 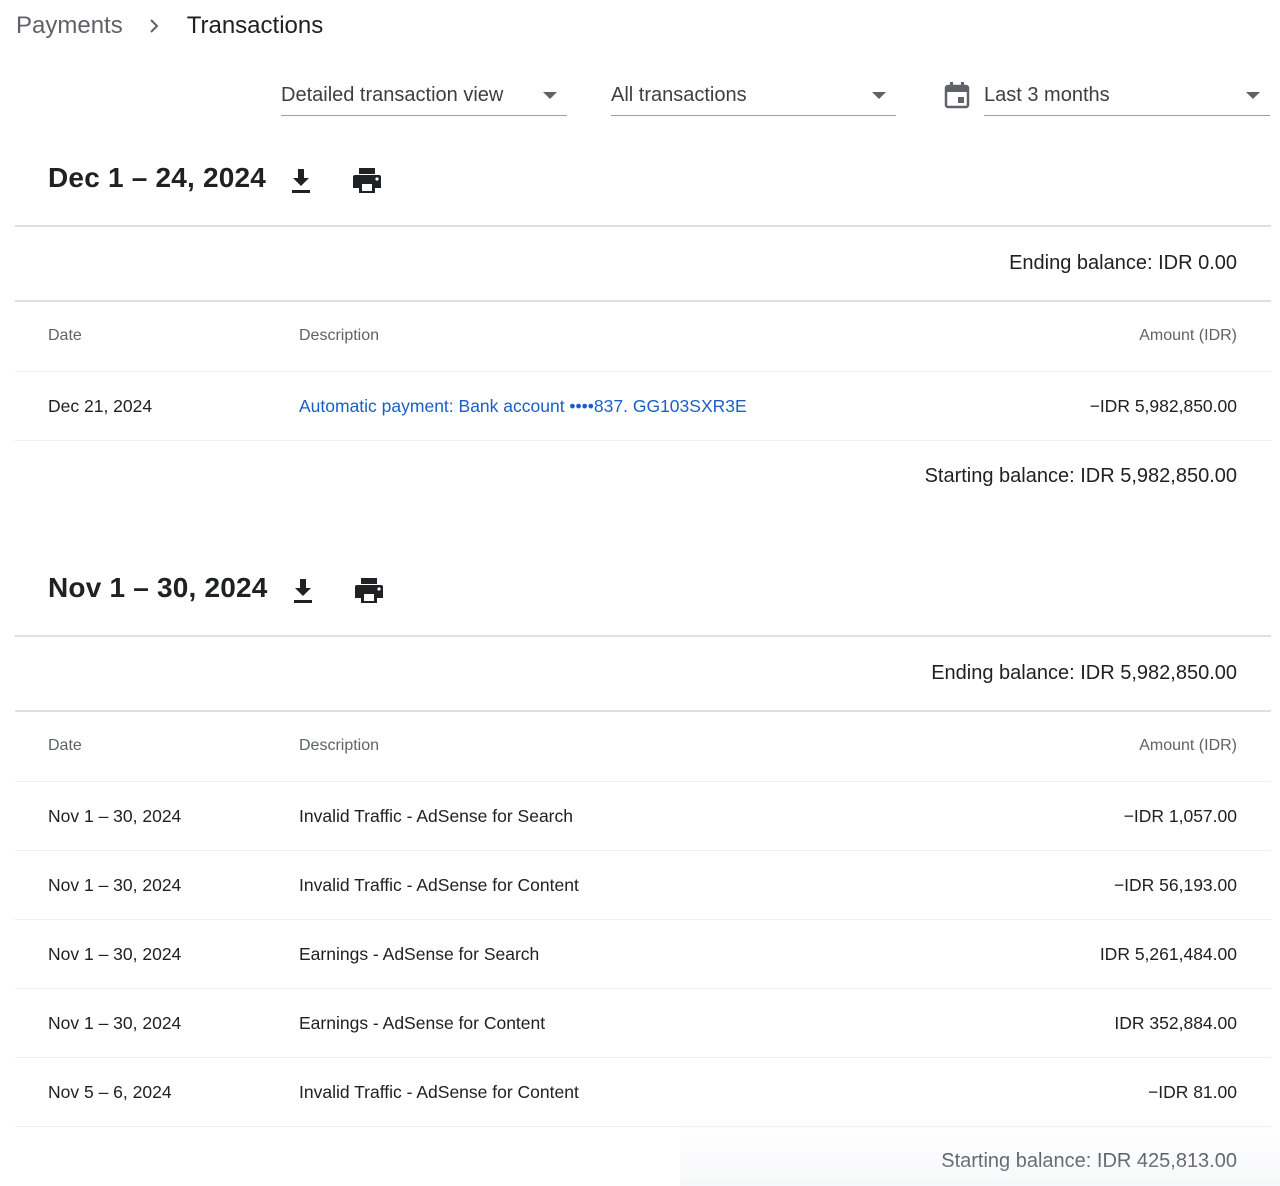 I want to click on row-amount: IDR 352,884.00, so click(x=1175, y=1023).